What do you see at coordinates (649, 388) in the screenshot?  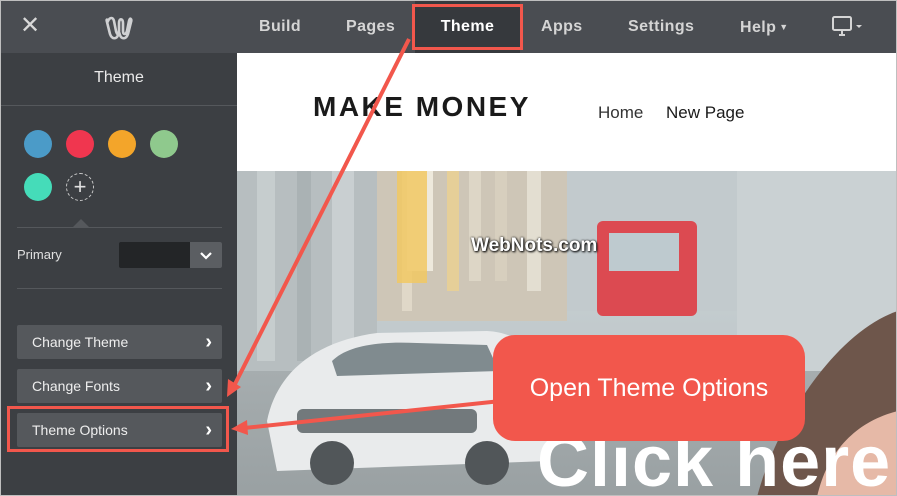 I see `callout-label: Open Theme Options` at bounding box center [649, 388].